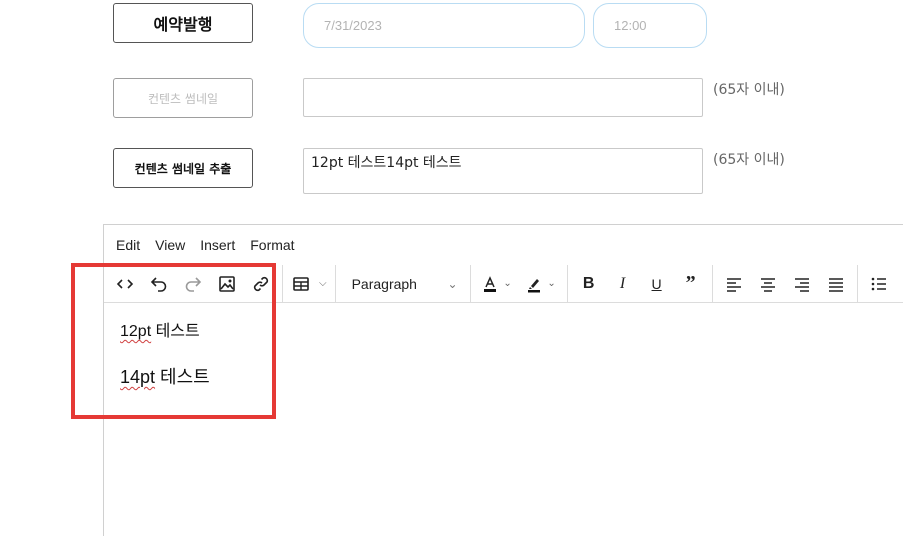 Image resolution: width=903 pixels, height=536 pixels. What do you see at coordinates (272, 245) in the screenshot?
I see `menu-format: Format` at bounding box center [272, 245].